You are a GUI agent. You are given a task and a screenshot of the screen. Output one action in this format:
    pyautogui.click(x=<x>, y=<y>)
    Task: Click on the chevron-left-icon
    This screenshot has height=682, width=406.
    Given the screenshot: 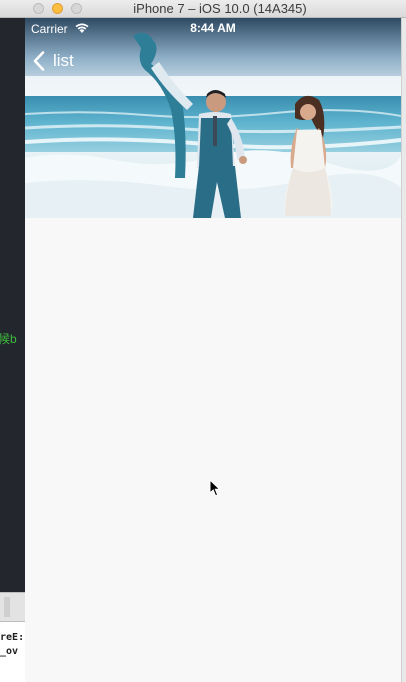 What is the action you would take?
    pyautogui.click(x=39, y=61)
    